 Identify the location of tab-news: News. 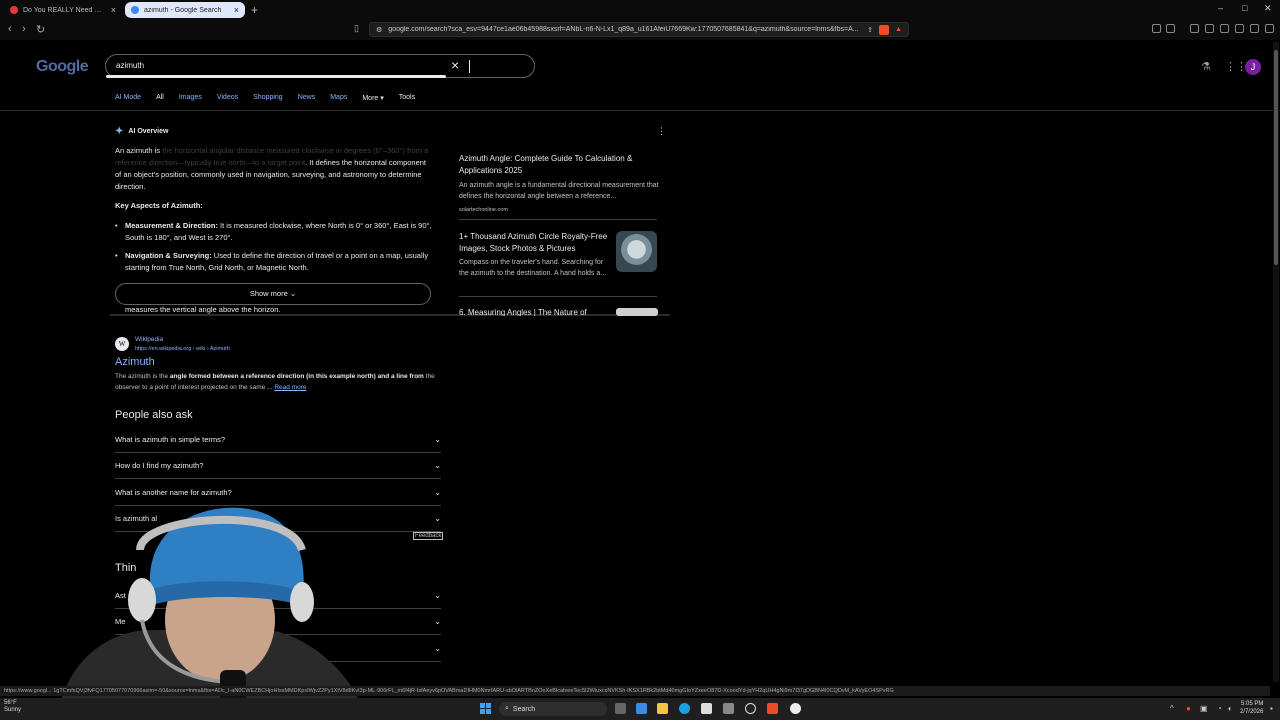
(307, 98).